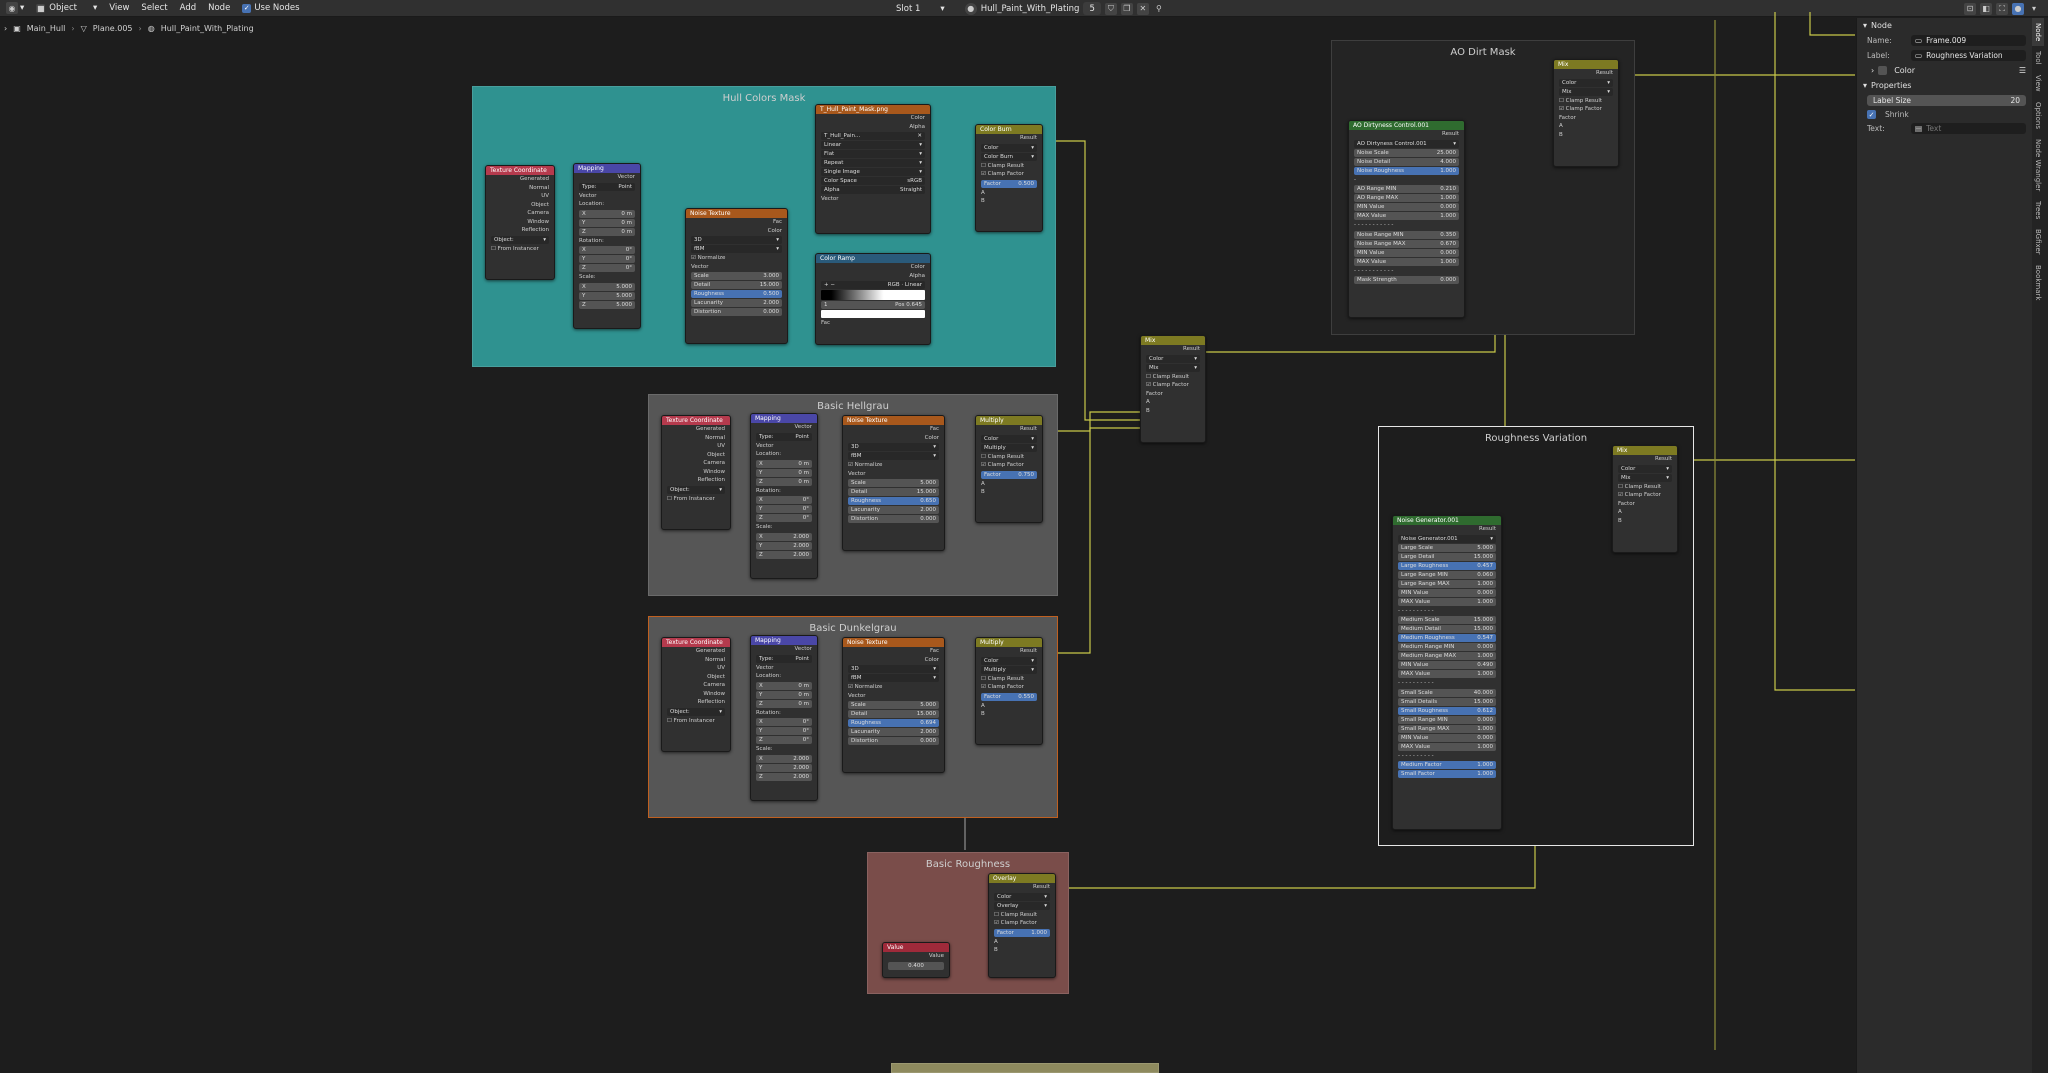  What do you see at coordinates (1159, 9) in the screenshot?
I see `pin-icon: ⚲` at bounding box center [1159, 9].